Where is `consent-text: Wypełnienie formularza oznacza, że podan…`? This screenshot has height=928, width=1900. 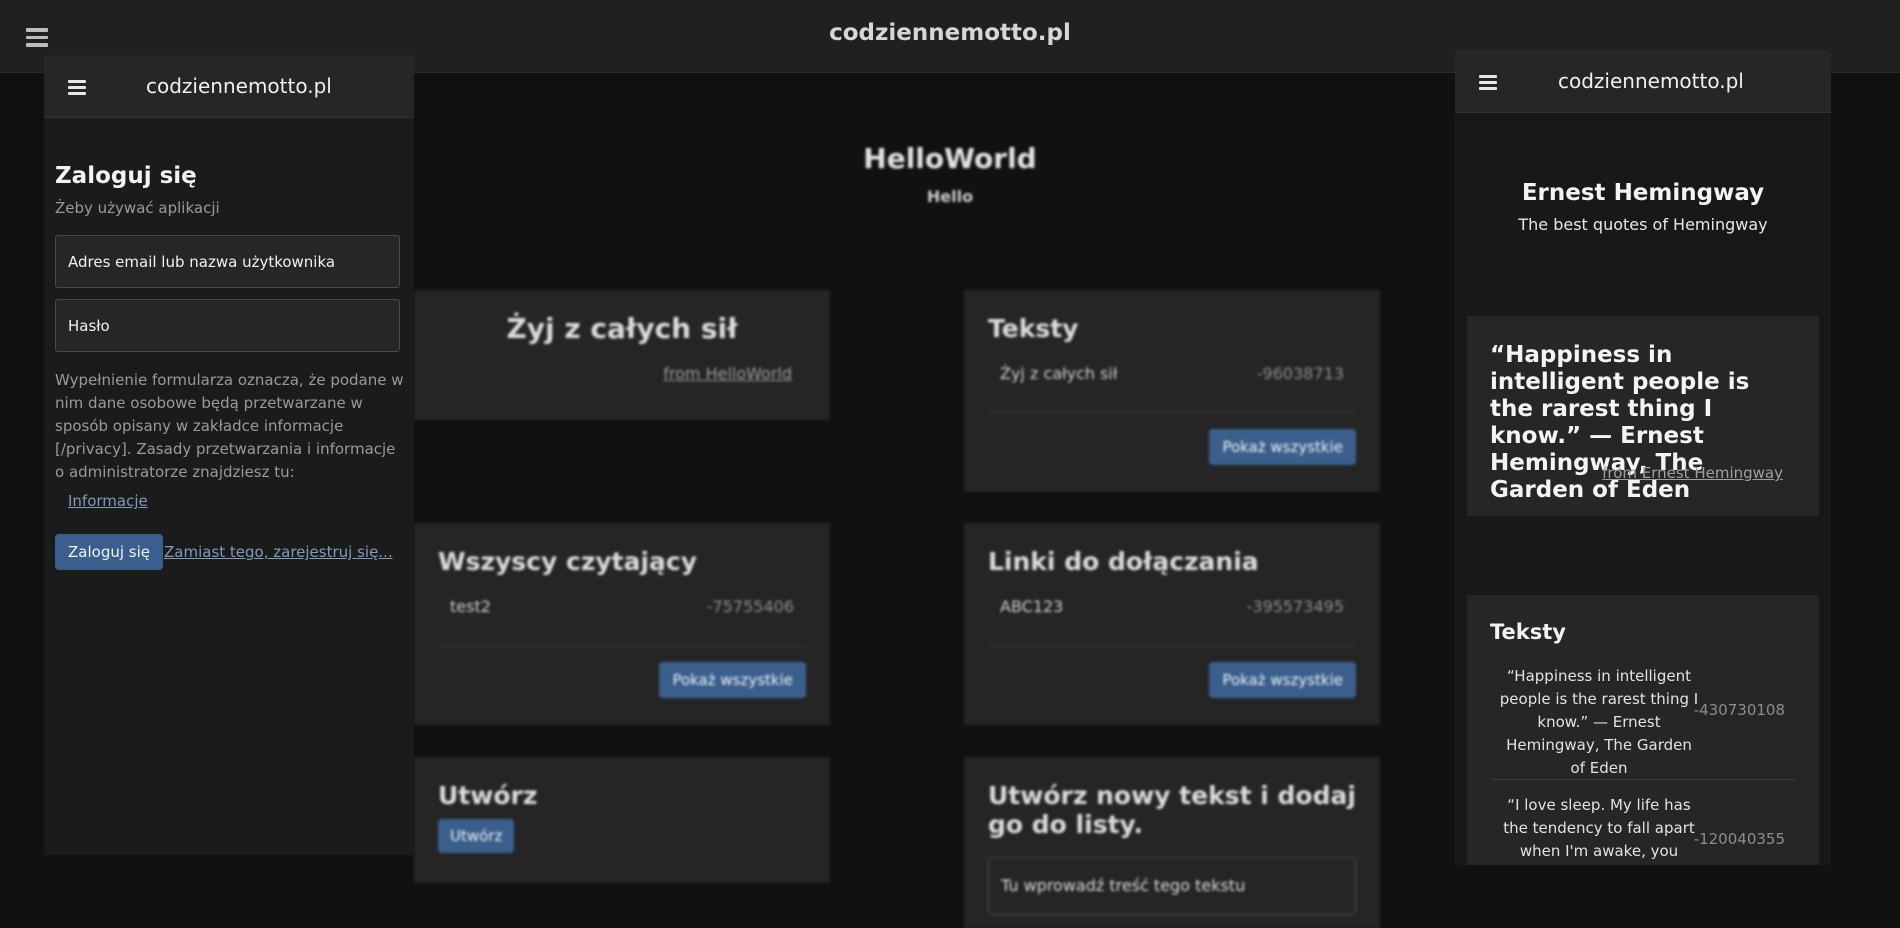
consent-text: Wypełnienie formularza oznacza, że podan… is located at coordinates (229, 426).